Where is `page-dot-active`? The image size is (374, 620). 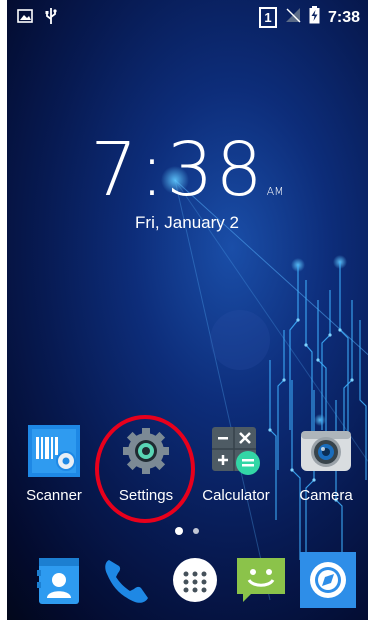 page-dot-active is located at coordinates (179, 531).